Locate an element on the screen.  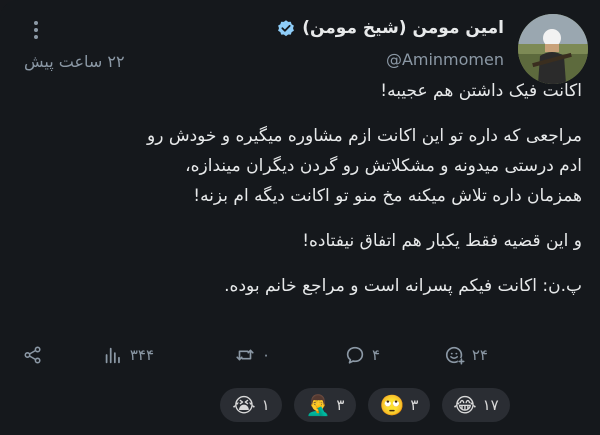
emoji-reactions: 😂 ۱۷ 🙄 ۳ 🤦‍♂️ ۳ 😭 ۱ is located at coordinates (300, 406).